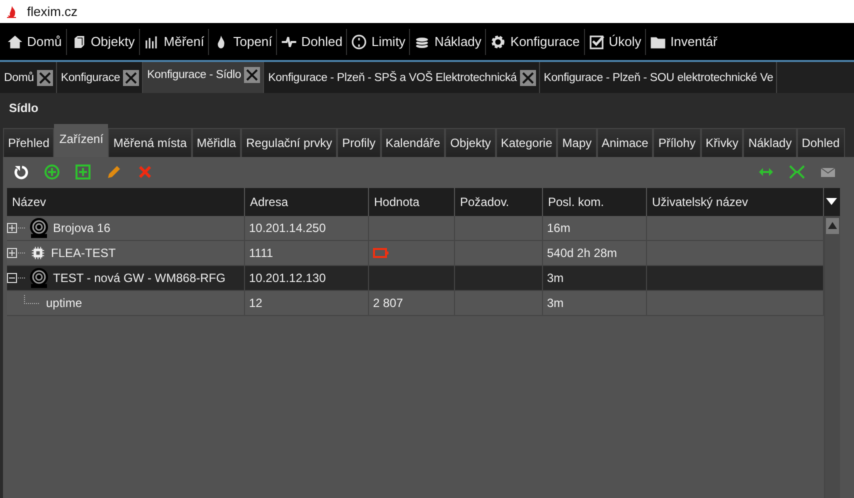  I want to click on table-row: TEST - nová GW - WM868-RFG 10.201.12.130 3m, so click(415, 278).